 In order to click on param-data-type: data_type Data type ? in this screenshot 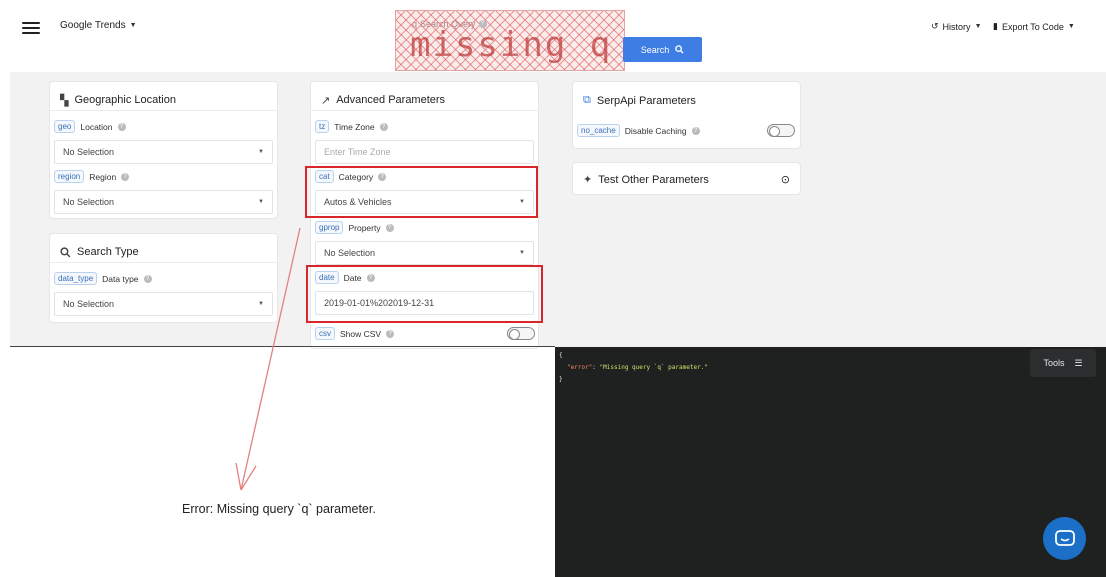, I will do `click(103, 278)`.